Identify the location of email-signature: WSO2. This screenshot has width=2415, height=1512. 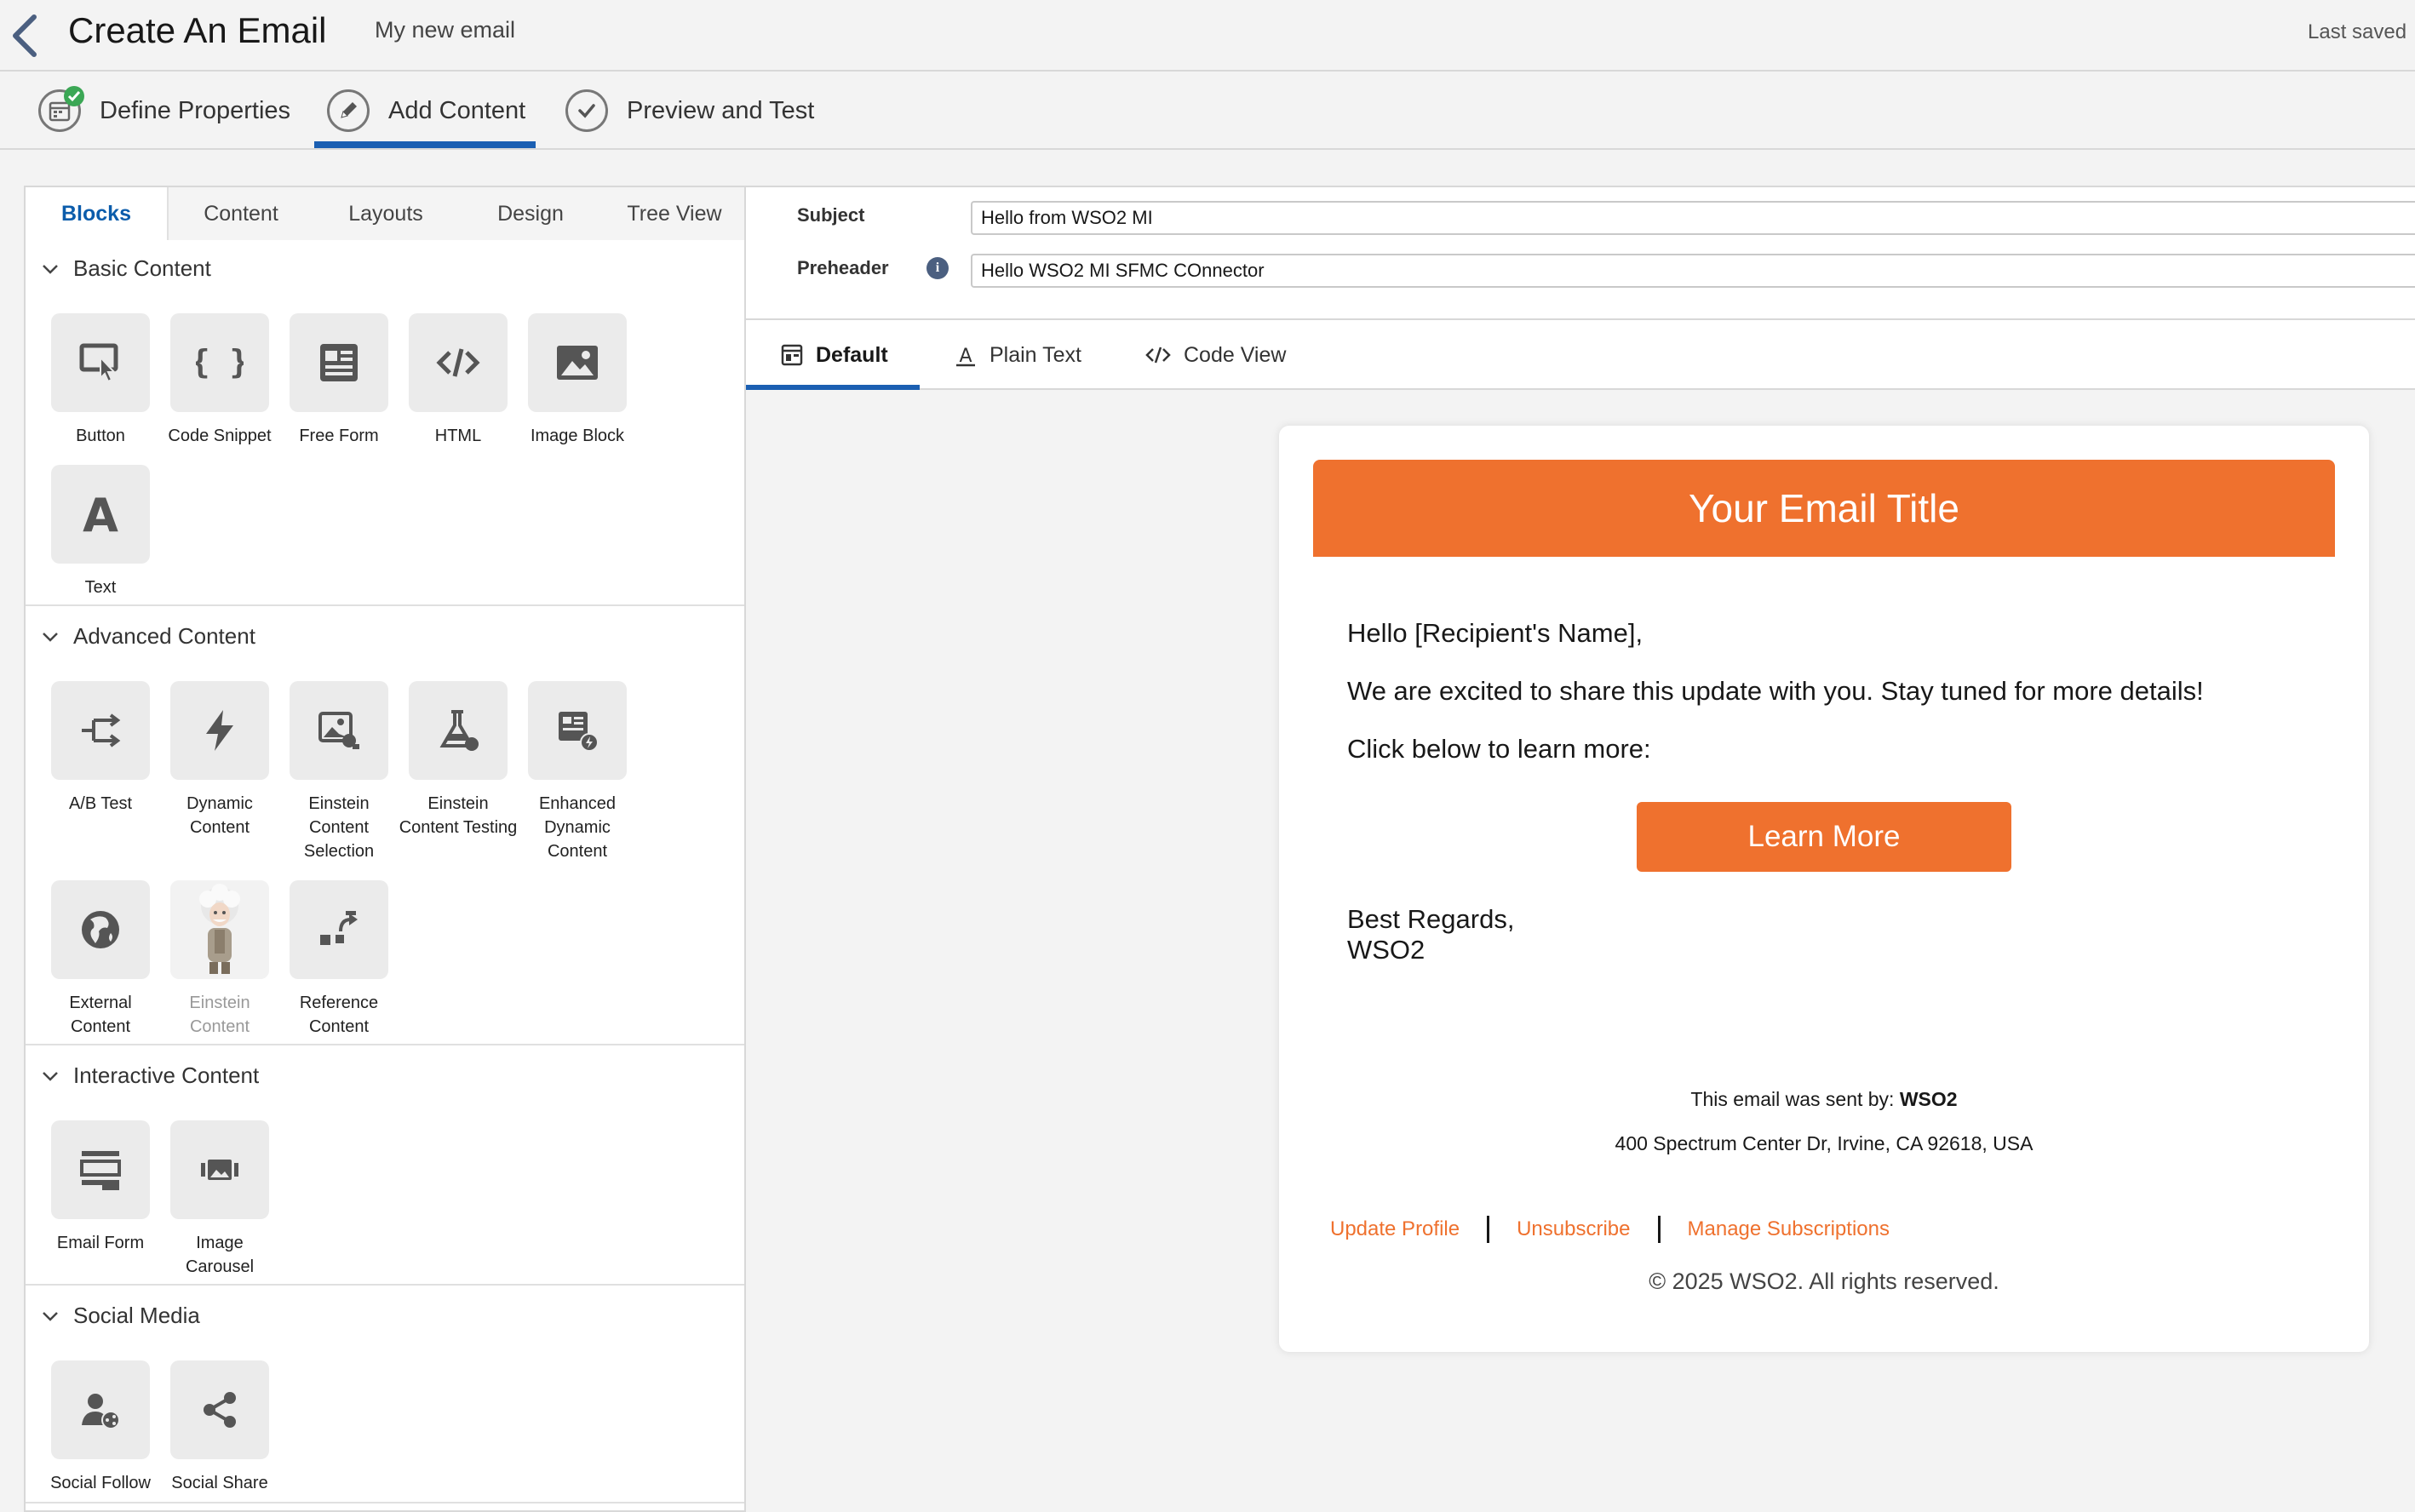
(1386, 950).